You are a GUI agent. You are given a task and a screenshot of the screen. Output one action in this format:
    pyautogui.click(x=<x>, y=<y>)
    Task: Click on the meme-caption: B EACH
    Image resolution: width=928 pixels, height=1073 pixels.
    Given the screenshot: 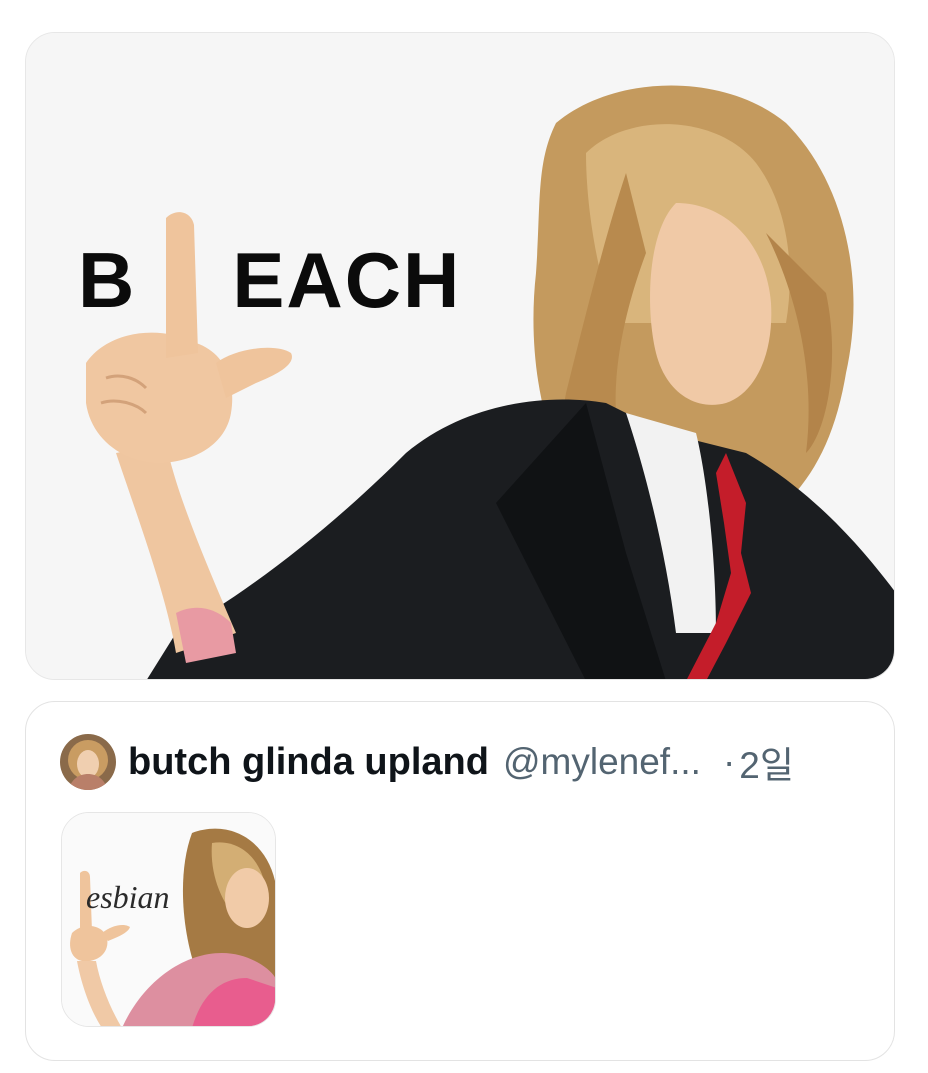 What is the action you would take?
    pyautogui.click(x=269, y=280)
    